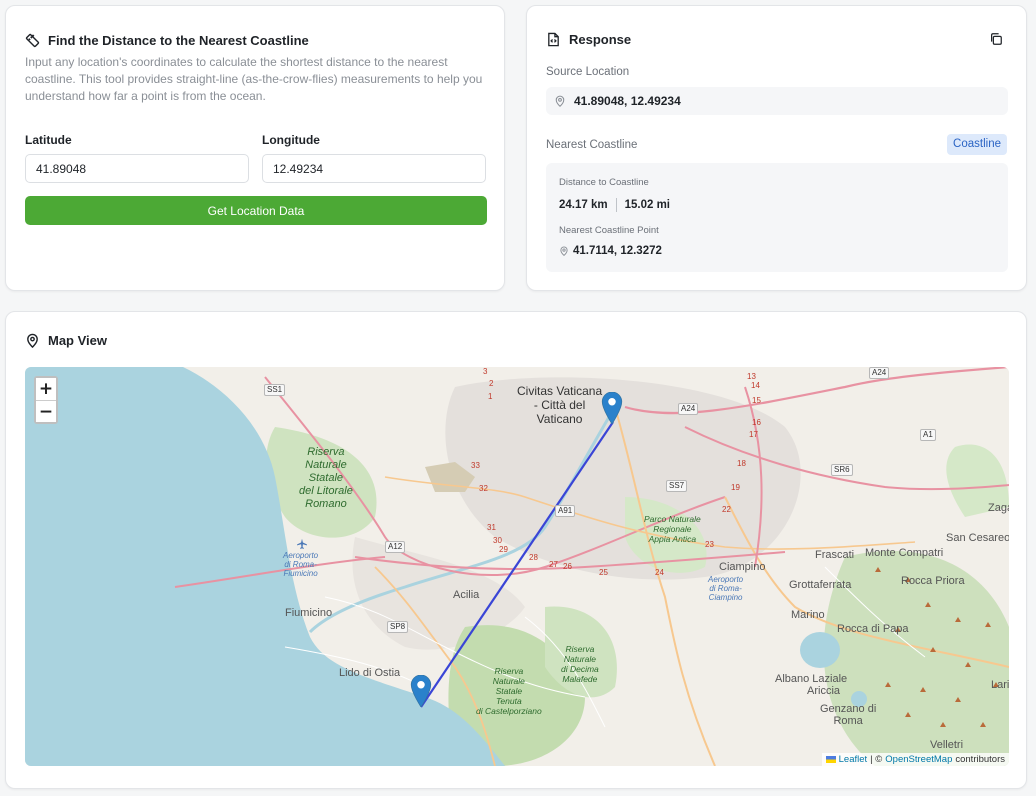 The image size is (1036, 796). Describe the element at coordinates (753, 434) in the screenshot. I see `road-number: 17` at that location.